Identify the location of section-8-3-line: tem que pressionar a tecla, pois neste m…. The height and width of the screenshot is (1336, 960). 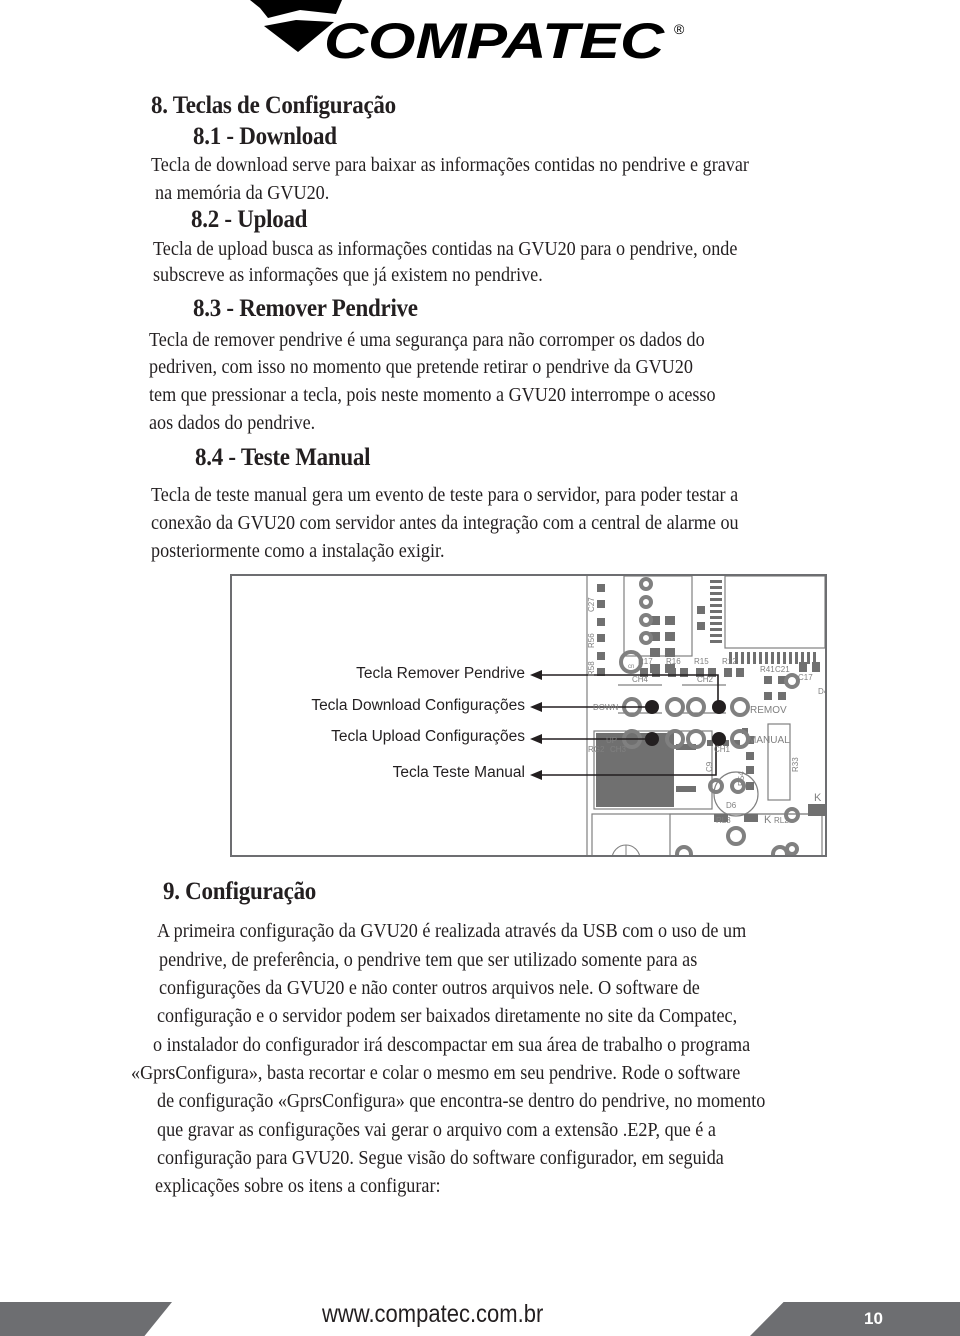
(432, 395).